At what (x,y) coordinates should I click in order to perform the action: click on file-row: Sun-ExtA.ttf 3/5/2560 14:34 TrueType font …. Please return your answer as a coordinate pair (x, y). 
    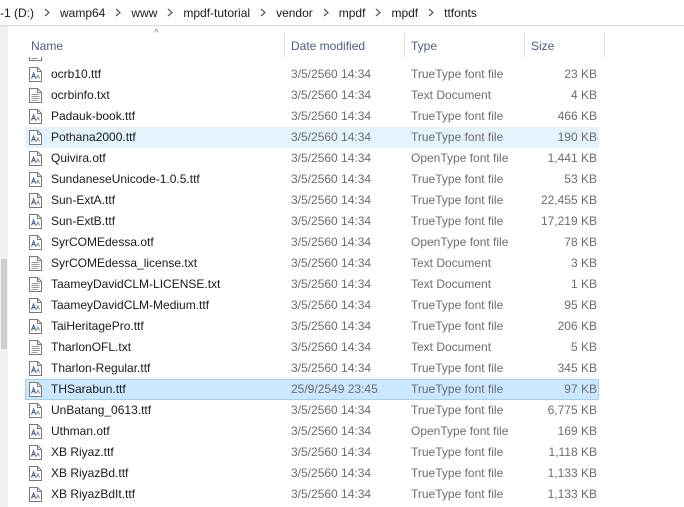
    Looking at the image, I should click on (346, 200).